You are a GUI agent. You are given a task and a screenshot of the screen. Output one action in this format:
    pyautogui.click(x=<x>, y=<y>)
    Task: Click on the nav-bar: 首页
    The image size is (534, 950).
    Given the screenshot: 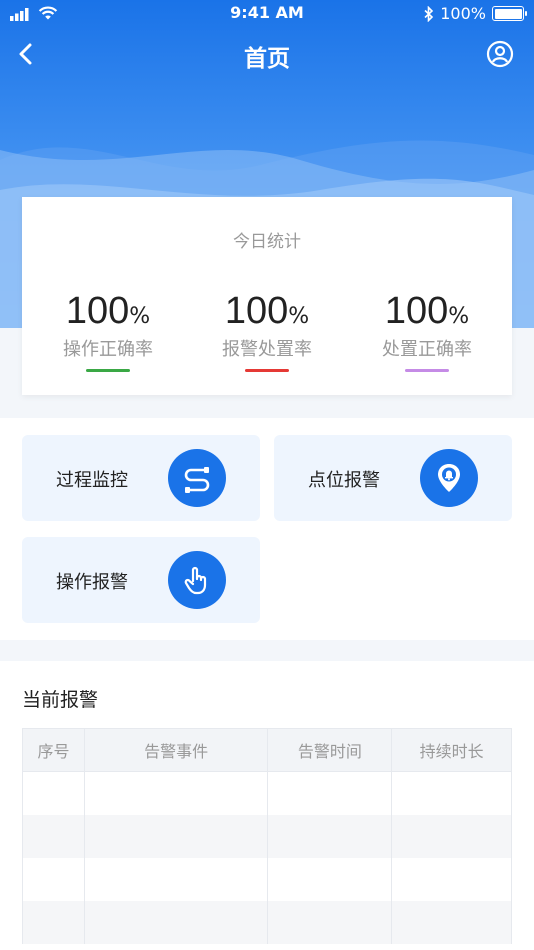 What is the action you would take?
    pyautogui.click(x=267, y=55)
    